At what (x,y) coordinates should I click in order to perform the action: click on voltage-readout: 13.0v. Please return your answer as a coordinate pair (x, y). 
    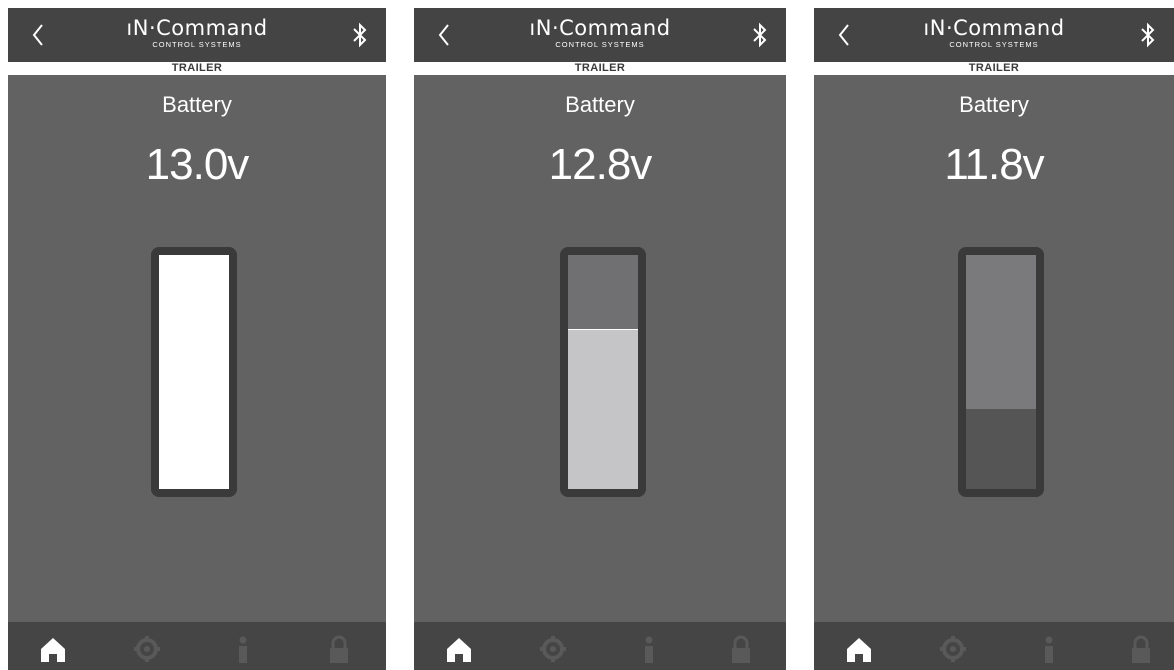
    Looking at the image, I should click on (197, 164).